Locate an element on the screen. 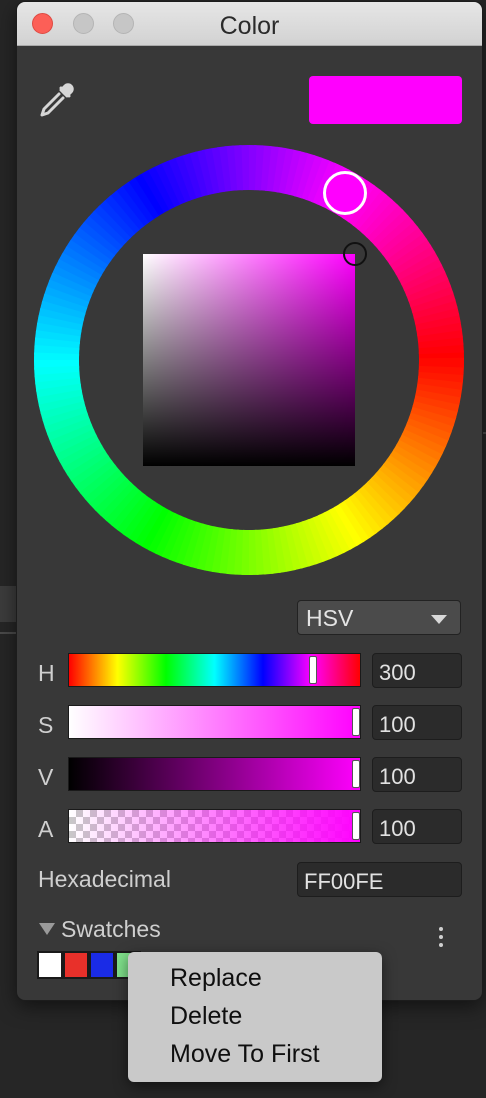 This screenshot has width=486, height=1098. saturation-value-square is located at coordinates (249, 360).